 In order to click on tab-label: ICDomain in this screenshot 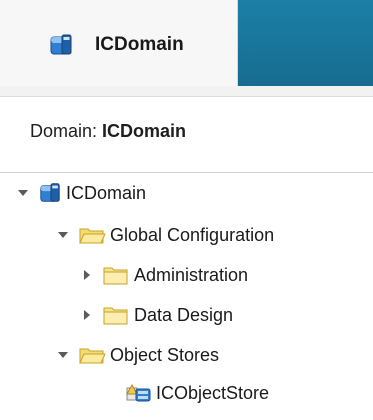, I will do `click(139, 44)`.